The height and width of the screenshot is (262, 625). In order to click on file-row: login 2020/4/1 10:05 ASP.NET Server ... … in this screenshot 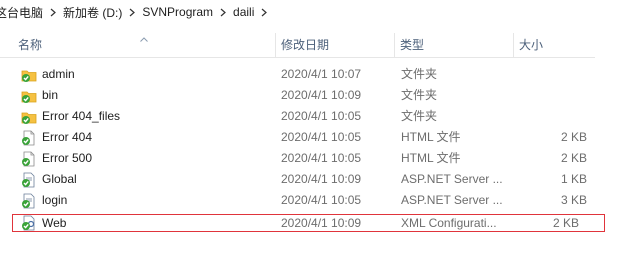, I will do `click(312, 200)`.